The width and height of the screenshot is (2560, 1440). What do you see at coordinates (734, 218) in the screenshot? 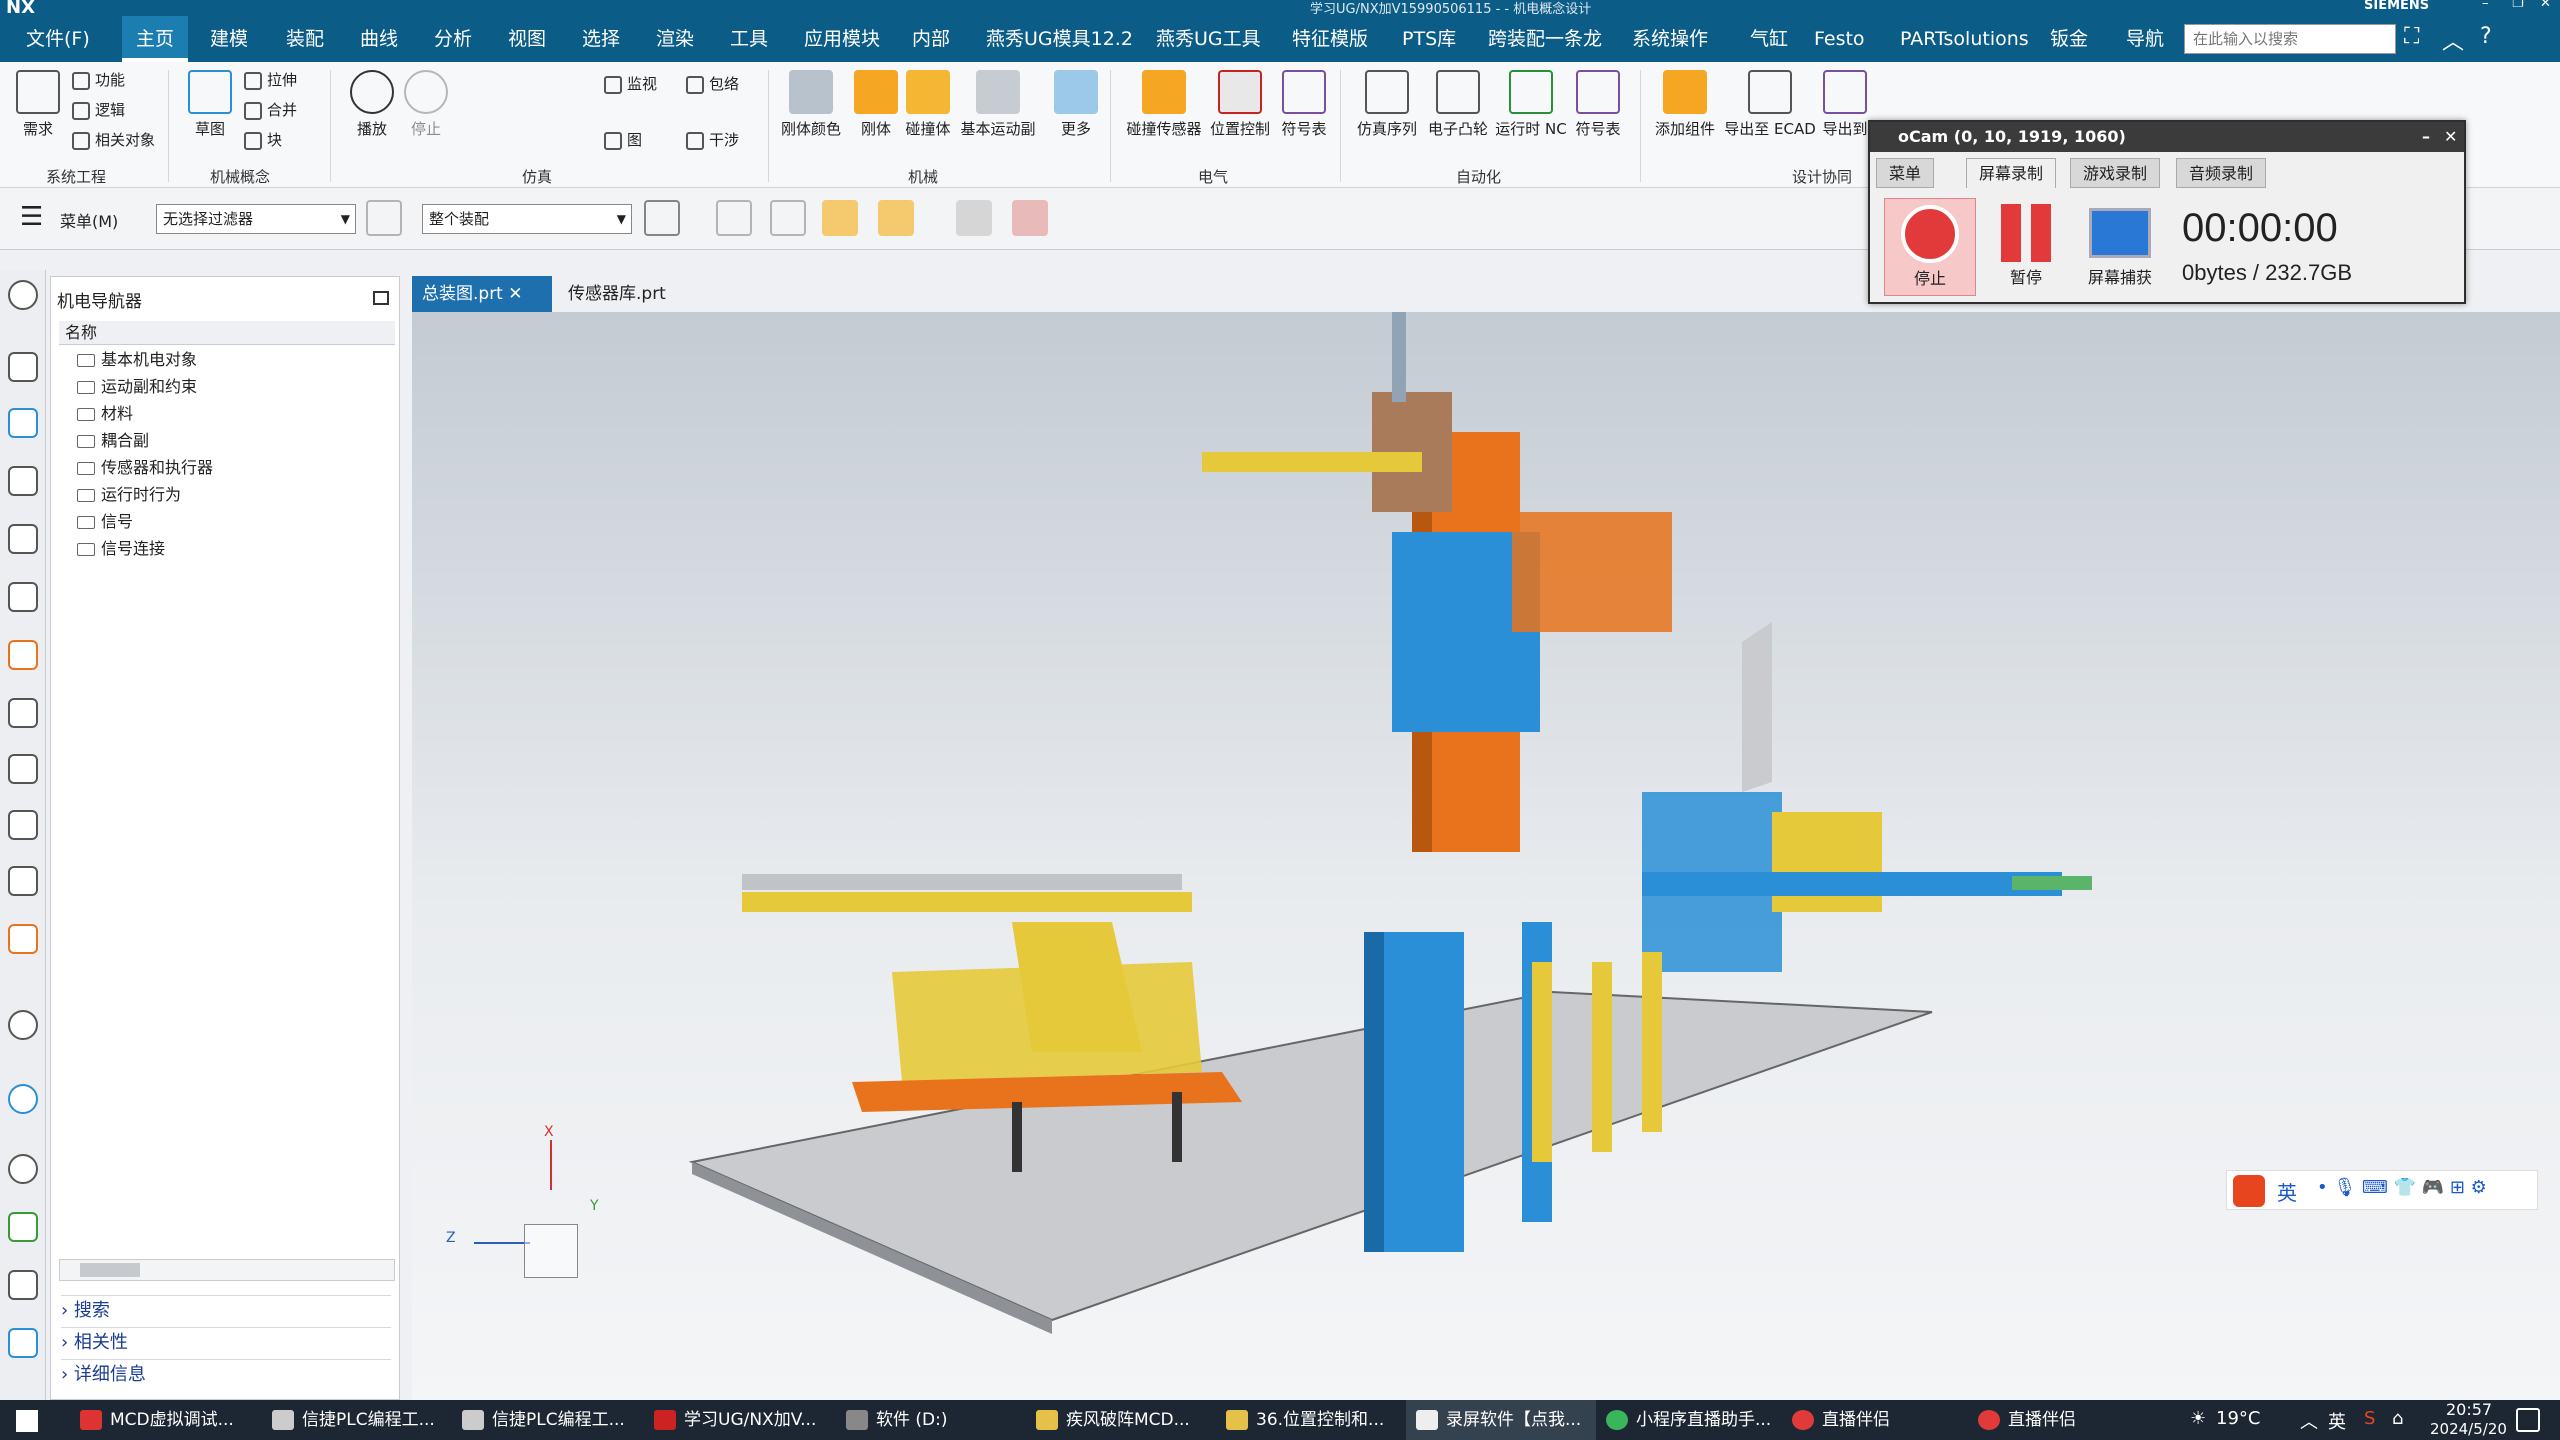
I see `snap-point-icon` at bounding box center [734, 218].